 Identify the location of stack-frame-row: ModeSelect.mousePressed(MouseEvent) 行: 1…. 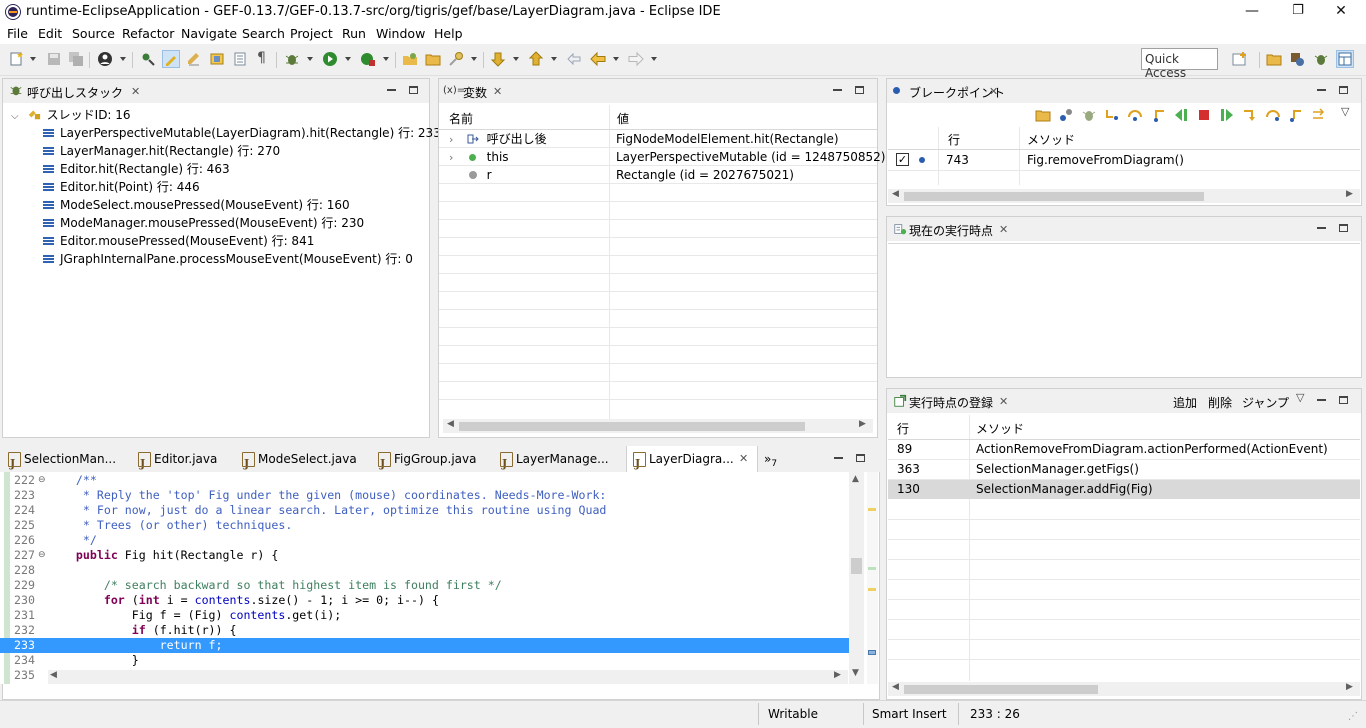
(196, 205).